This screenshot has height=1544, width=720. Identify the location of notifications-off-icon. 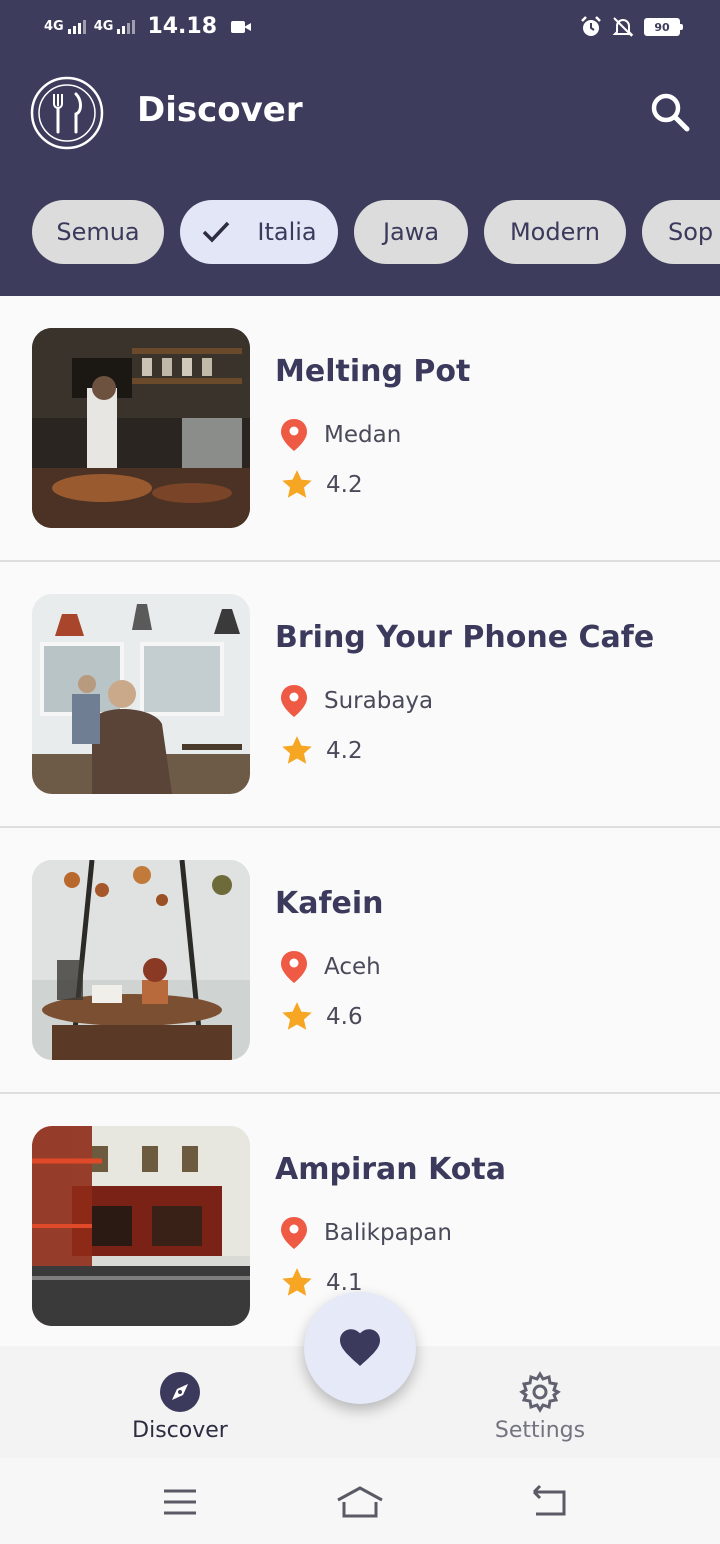
(623, 27).